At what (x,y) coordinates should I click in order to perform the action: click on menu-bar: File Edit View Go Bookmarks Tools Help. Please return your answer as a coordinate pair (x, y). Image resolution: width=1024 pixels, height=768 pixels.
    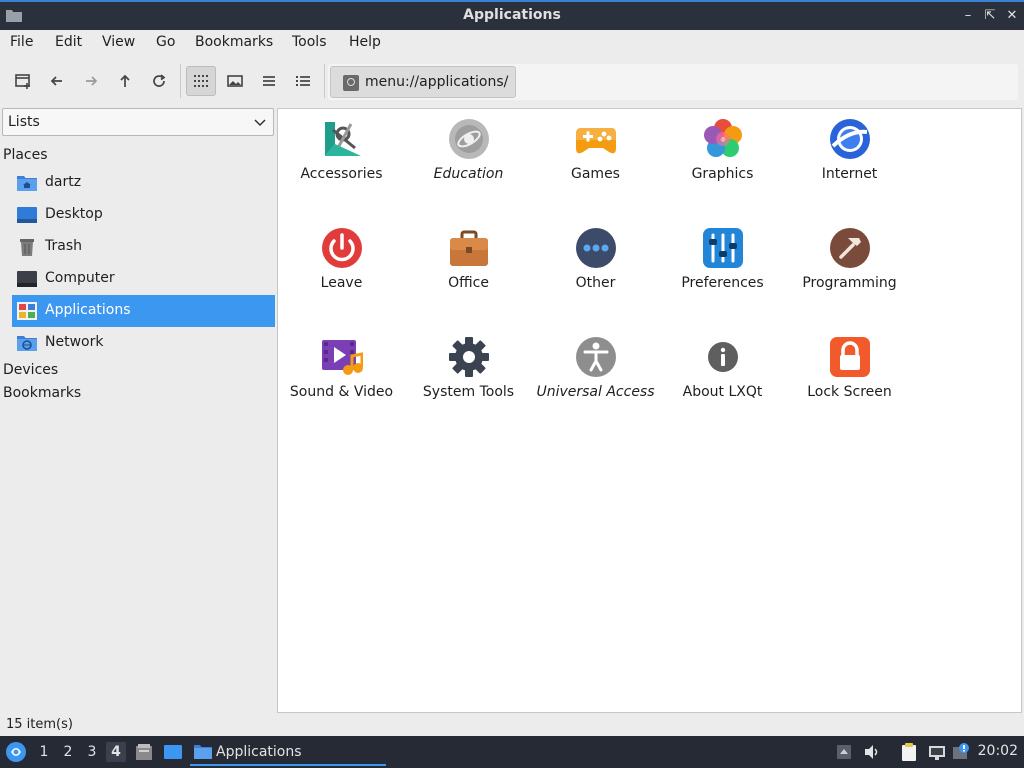
    Looking at the image, I should click on (512, 43).